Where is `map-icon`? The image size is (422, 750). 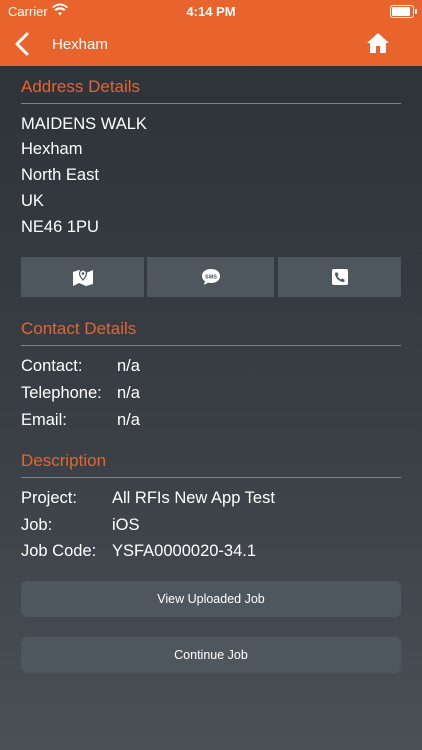 map-icon is located at coordinates (82, 277).